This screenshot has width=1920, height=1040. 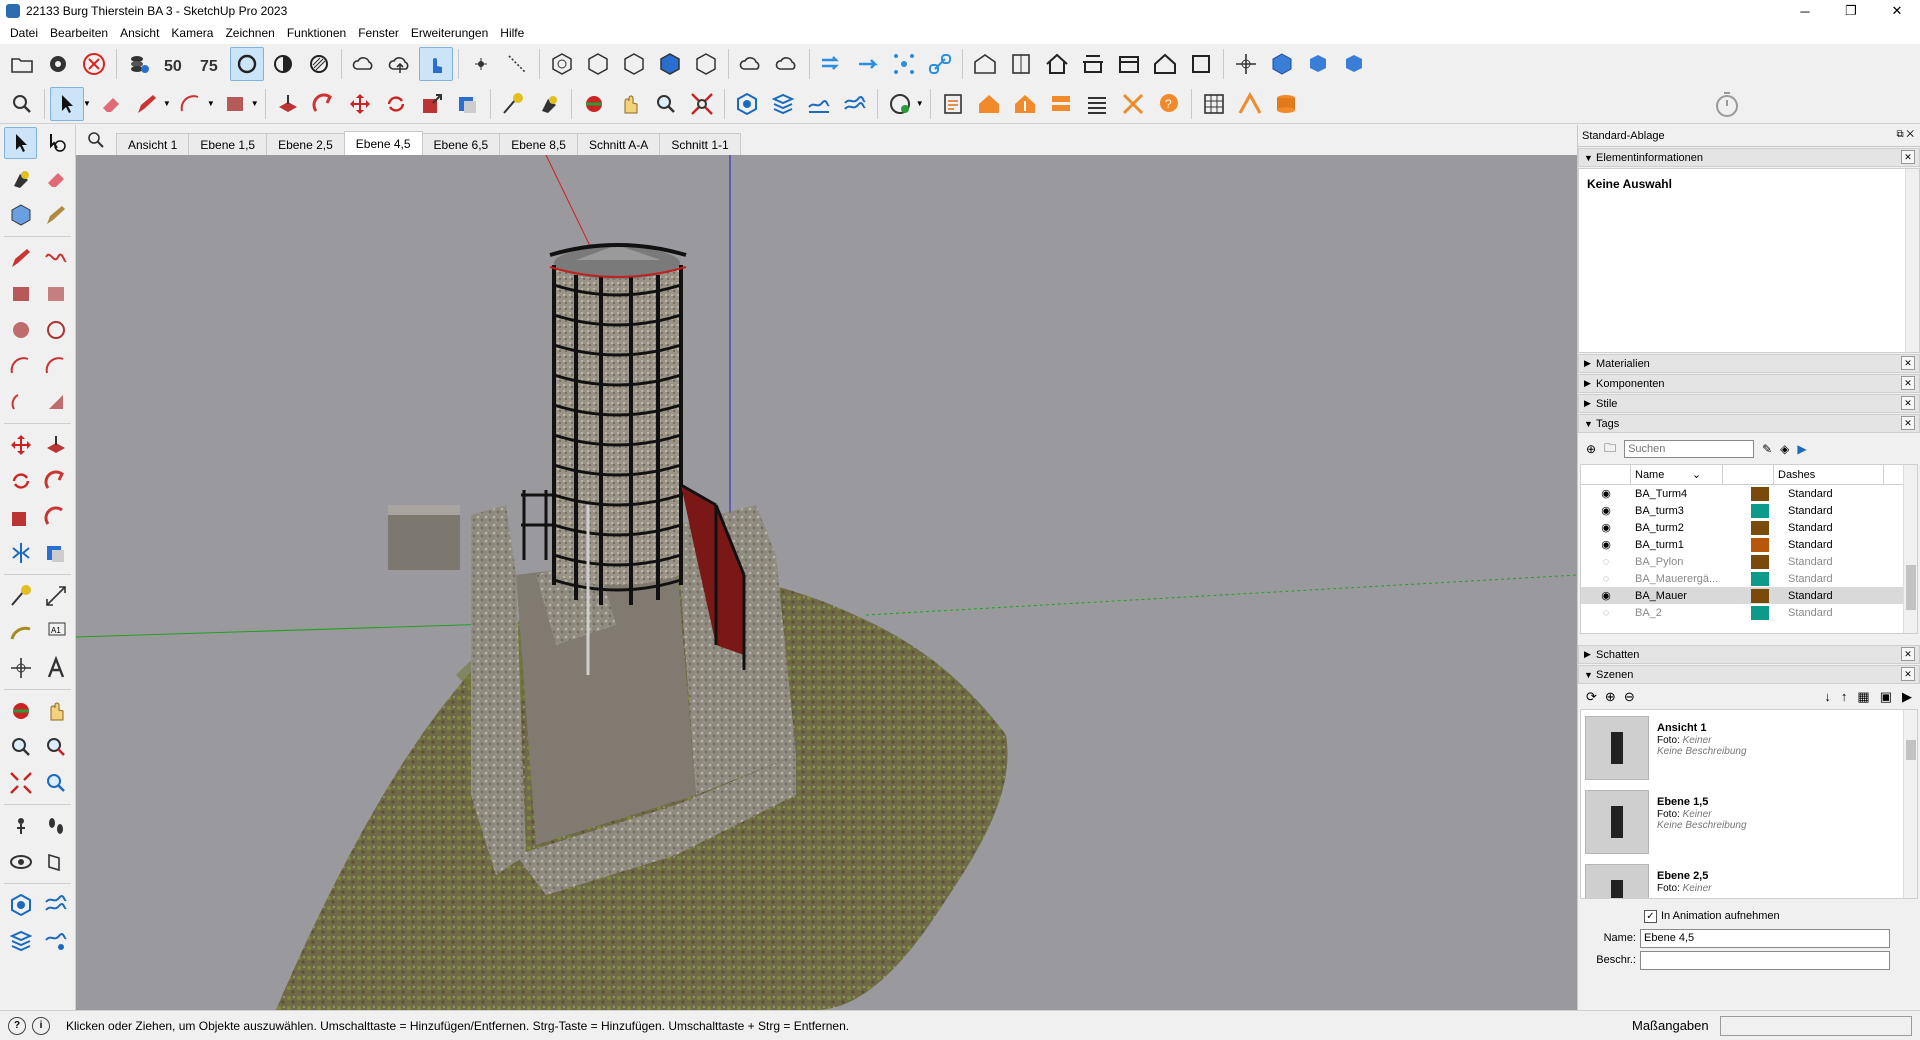 I want to click on tag-row: ◌ BA_2 Standard, so click(x=1749, y=612).